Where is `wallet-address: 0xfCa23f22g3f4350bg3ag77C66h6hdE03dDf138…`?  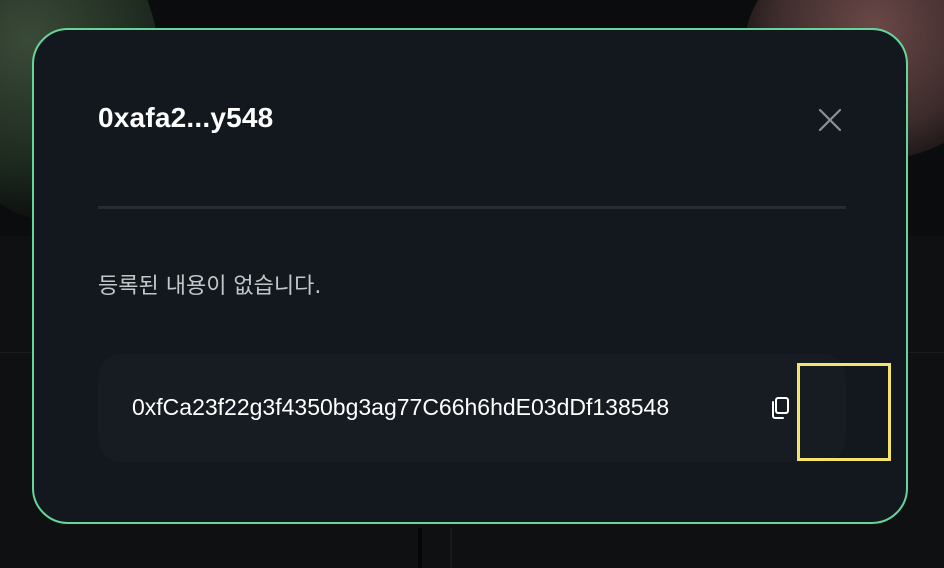 wallet-address: 0xfCa23f22g3f4350bg3ag77C66h6hdE03dDf138… is located at coordinates (401, 407).